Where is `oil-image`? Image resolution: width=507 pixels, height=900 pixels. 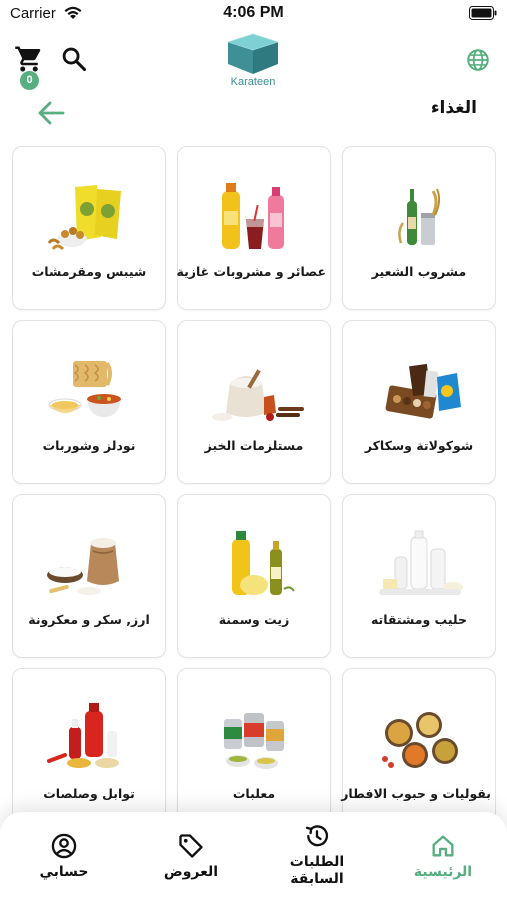 oil-image is located at coordinates (263, 563).